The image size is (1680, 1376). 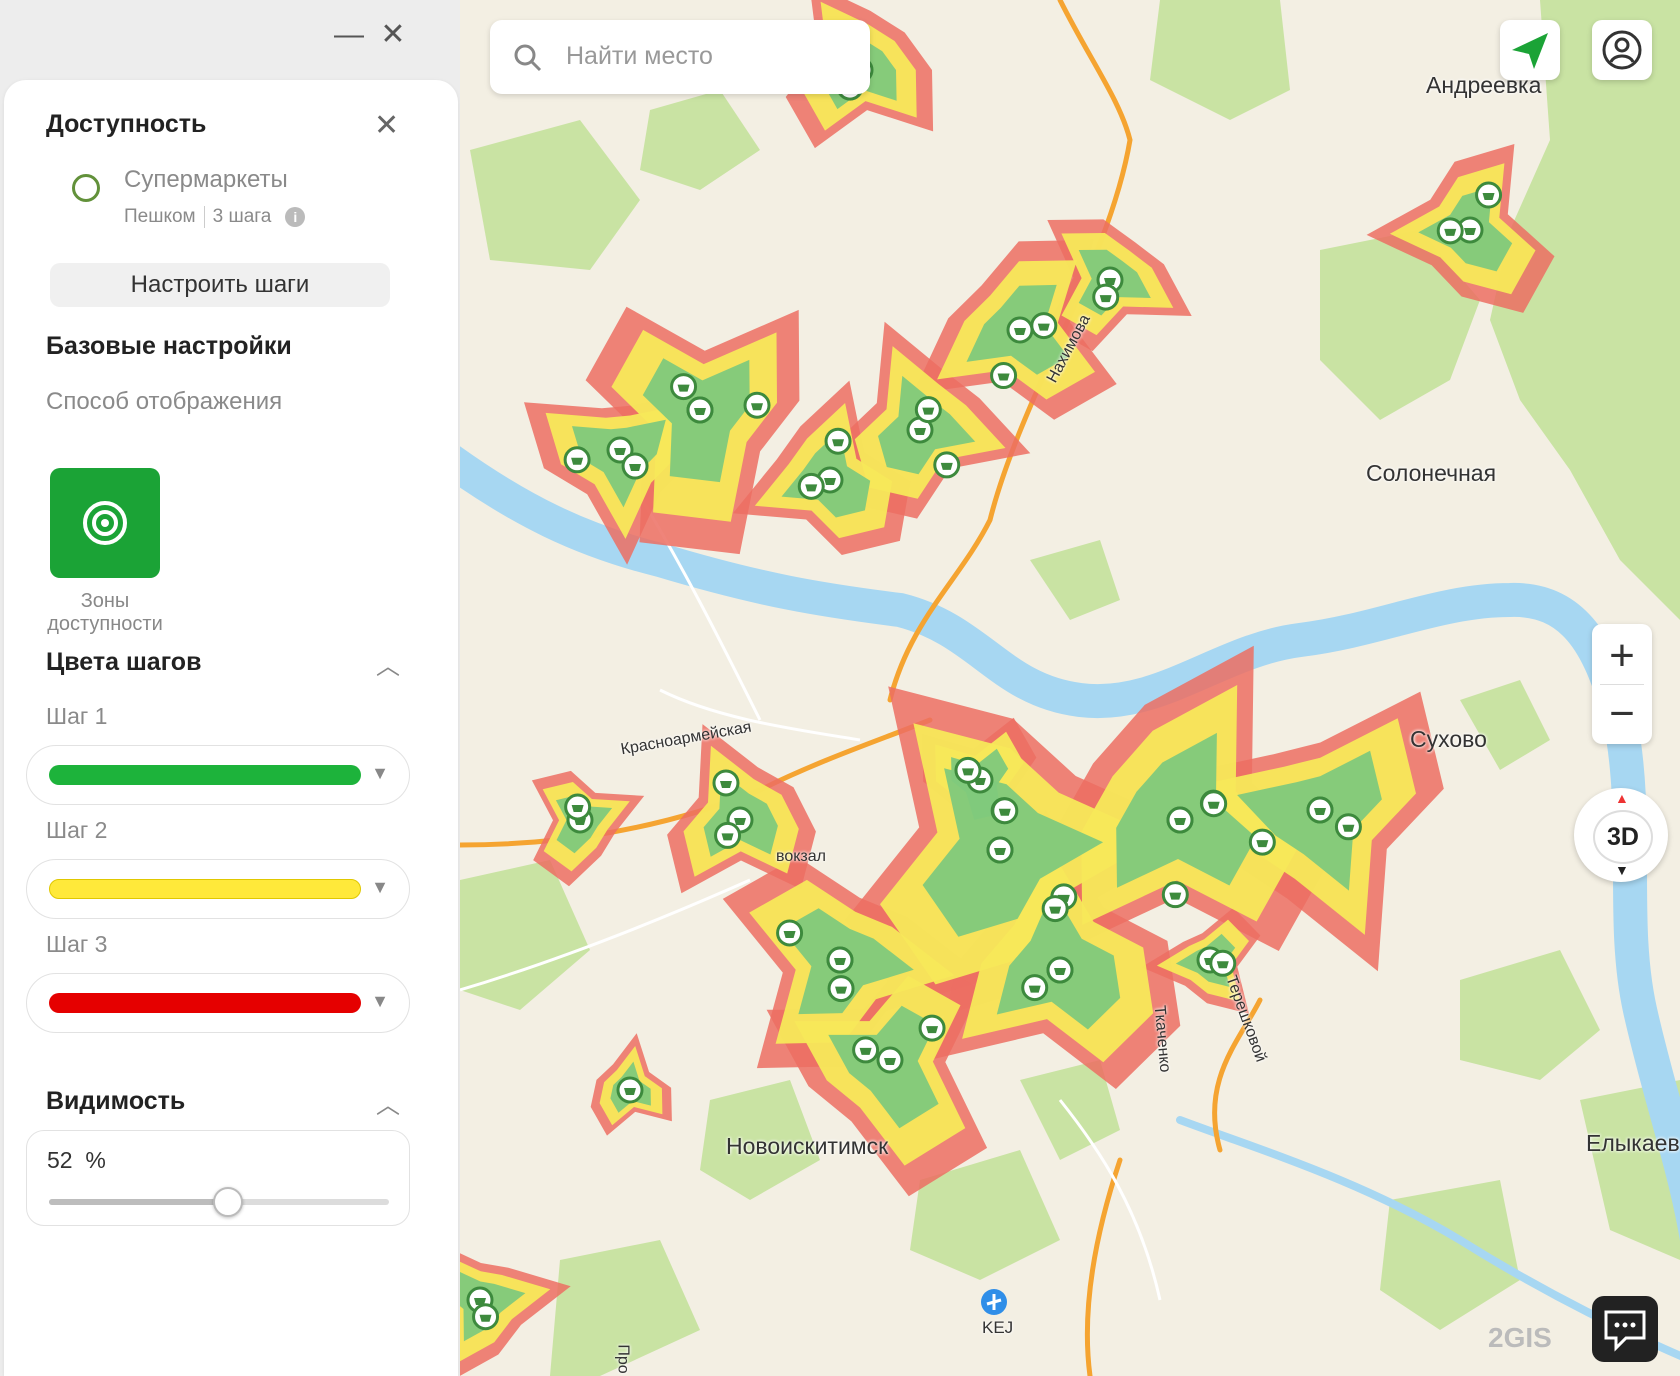 I want to click on target-icon, so click(x=105, y=523).